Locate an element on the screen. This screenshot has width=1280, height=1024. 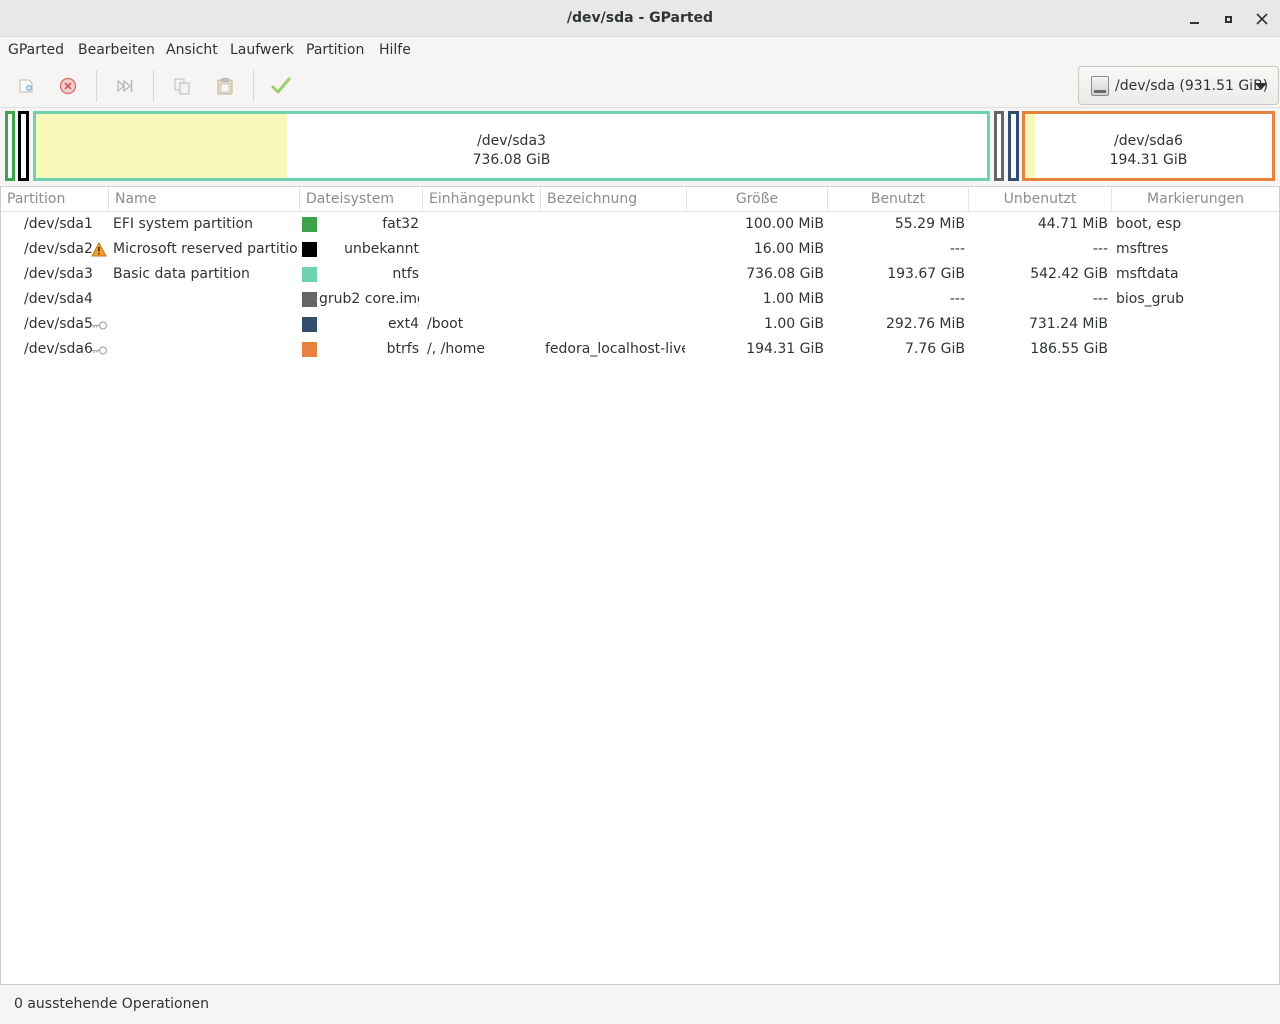
cell-filesystem: grub2 core.img is located at coordinates (369, 299).